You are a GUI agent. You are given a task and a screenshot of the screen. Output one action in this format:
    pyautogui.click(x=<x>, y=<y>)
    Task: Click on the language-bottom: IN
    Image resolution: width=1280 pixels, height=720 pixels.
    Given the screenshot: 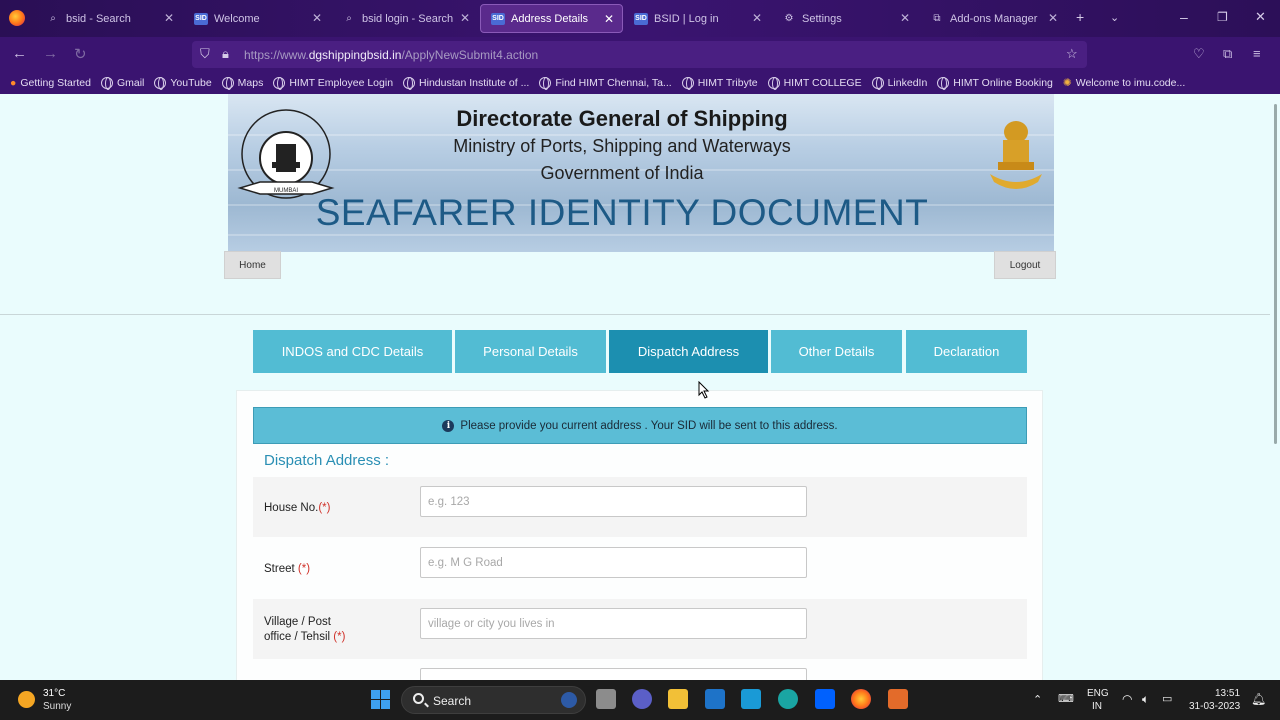 What is the action you would take?
    pyautogui.click(x=1097, y=706)
    